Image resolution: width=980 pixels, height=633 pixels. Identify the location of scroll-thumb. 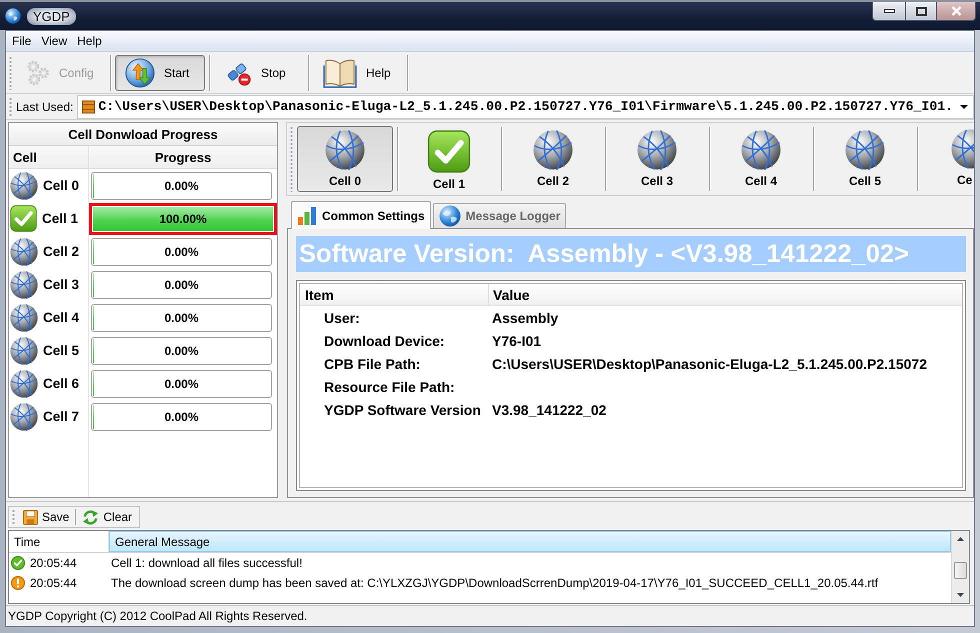
(960, 570).